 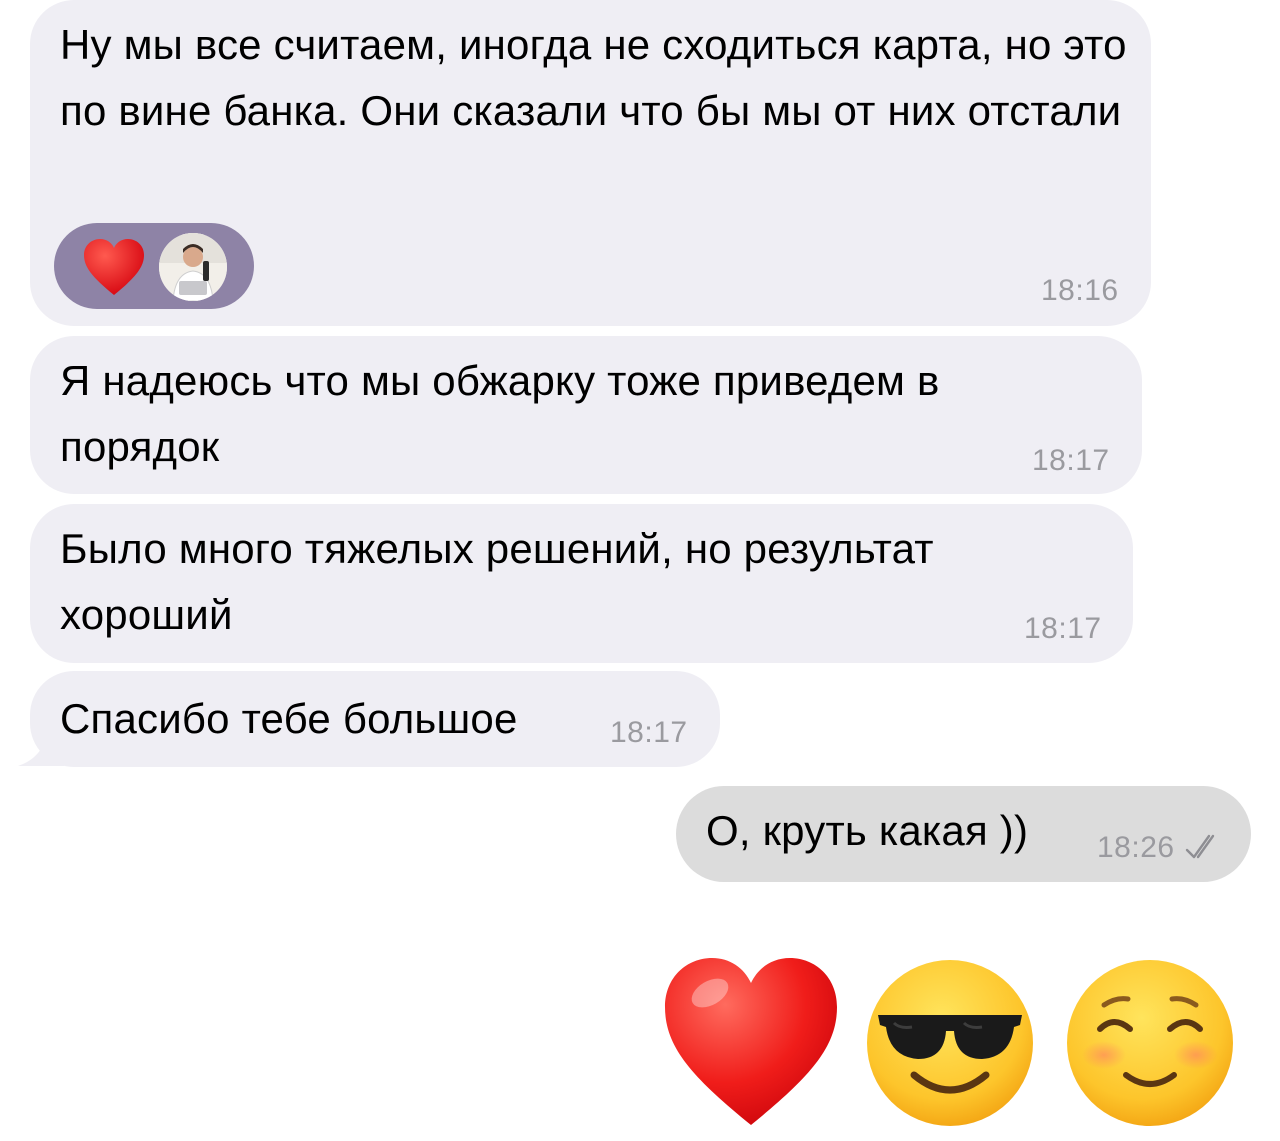 What do you see at coordinates (950, 1043) in the screenshot?
I see `smiling-face-with-sunglasses-icon` at bounding box center [950, 1043].